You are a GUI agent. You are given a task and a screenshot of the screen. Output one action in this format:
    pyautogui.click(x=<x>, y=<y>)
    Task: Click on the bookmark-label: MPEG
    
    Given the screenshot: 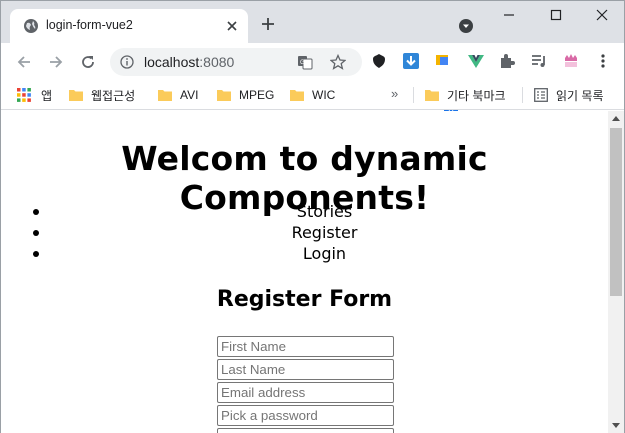 What is the action you would take?
    pyautogui.click(x=257, y=95)
    